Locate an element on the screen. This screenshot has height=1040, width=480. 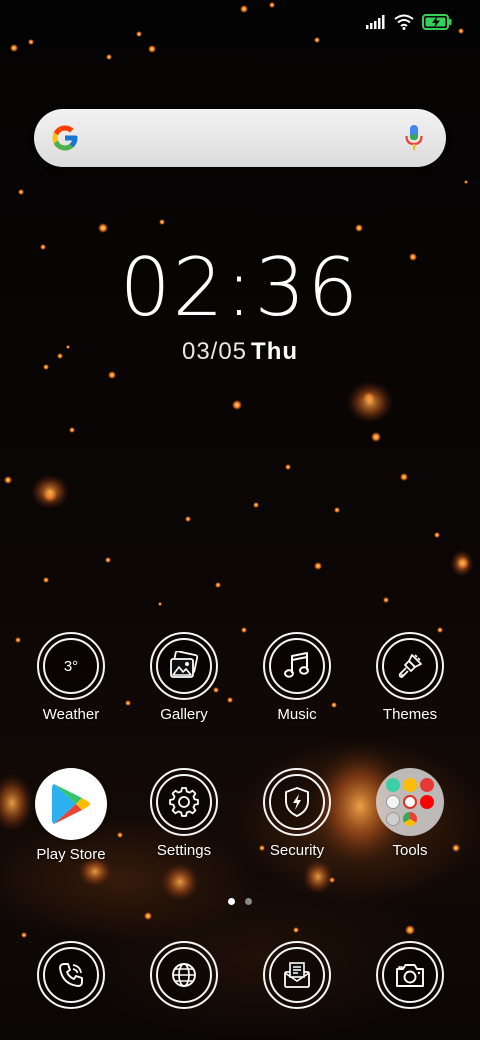
page-dot-active is located at coordinates (231, 901).